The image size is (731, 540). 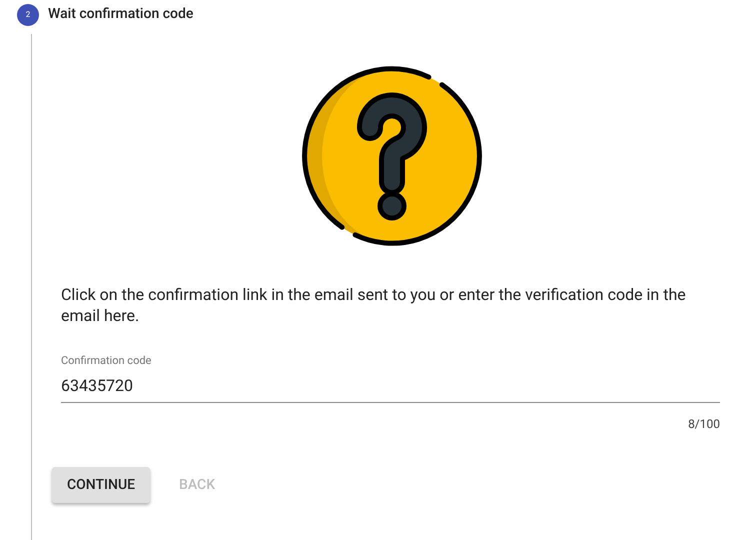 What do you see at coordinates (106, 361) in the screenshot?
I see `field-label: Confirmation code` at bounding box center [106, 361].